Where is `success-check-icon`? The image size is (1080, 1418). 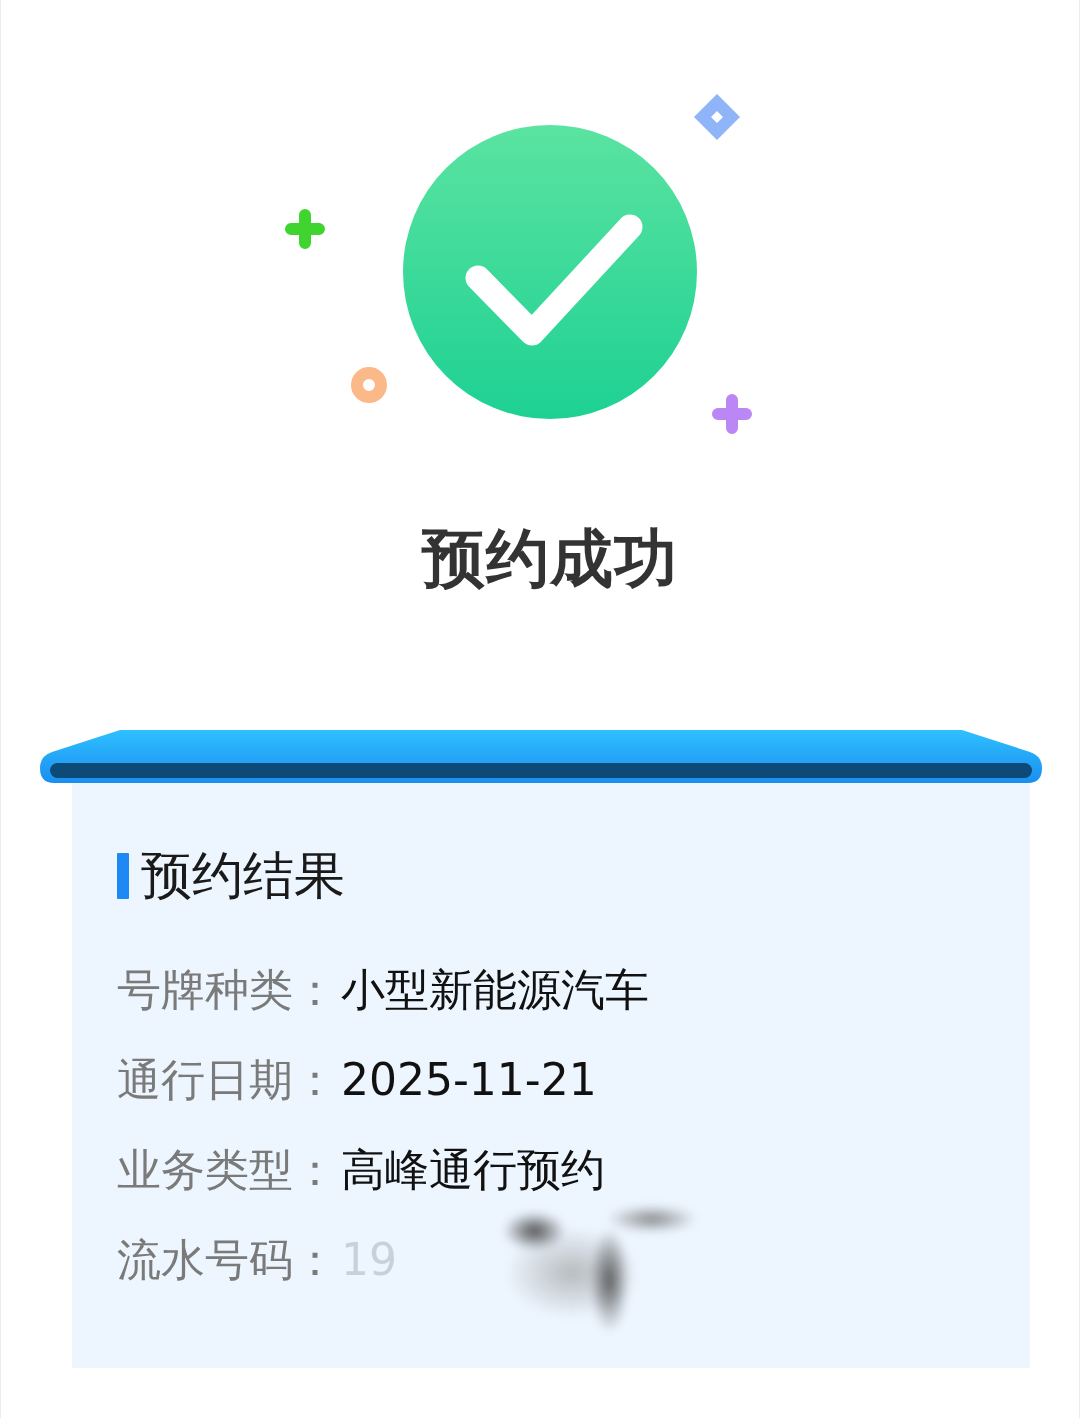 success-check-icon is located at coordinates (550, 272).